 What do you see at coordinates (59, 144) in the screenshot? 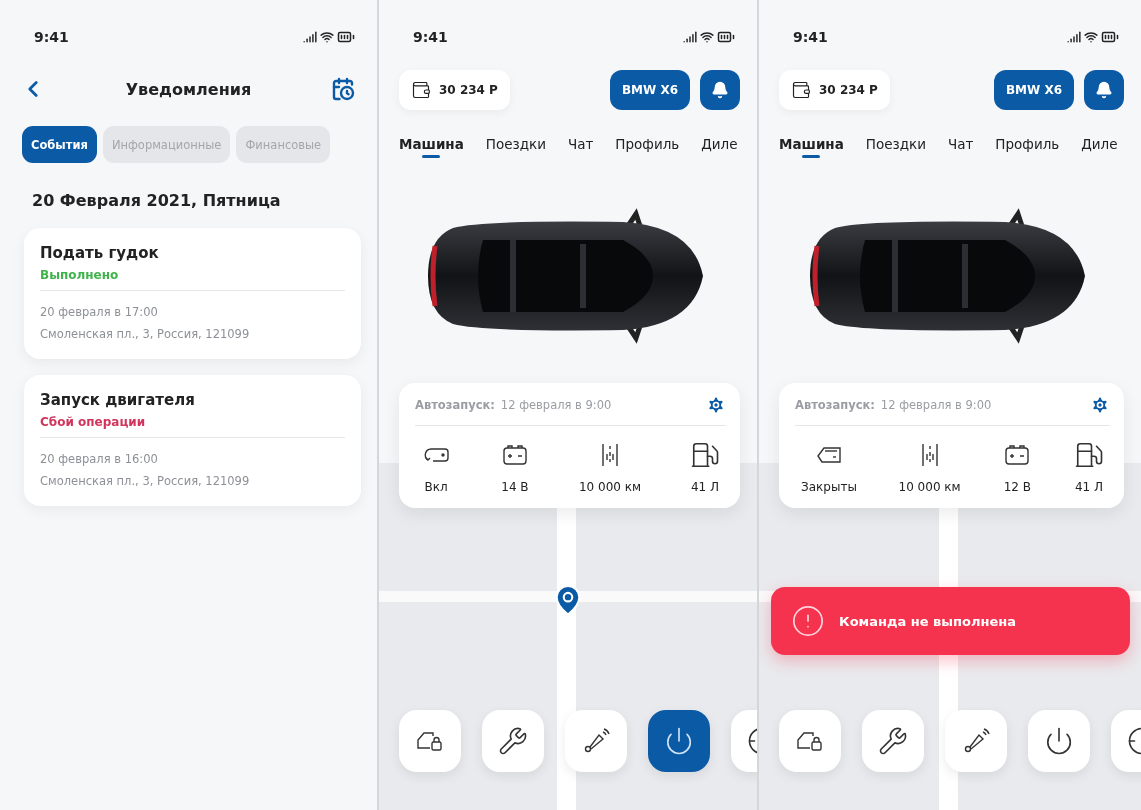
I see `filter-tab: События` at bounding box center [59, 144].